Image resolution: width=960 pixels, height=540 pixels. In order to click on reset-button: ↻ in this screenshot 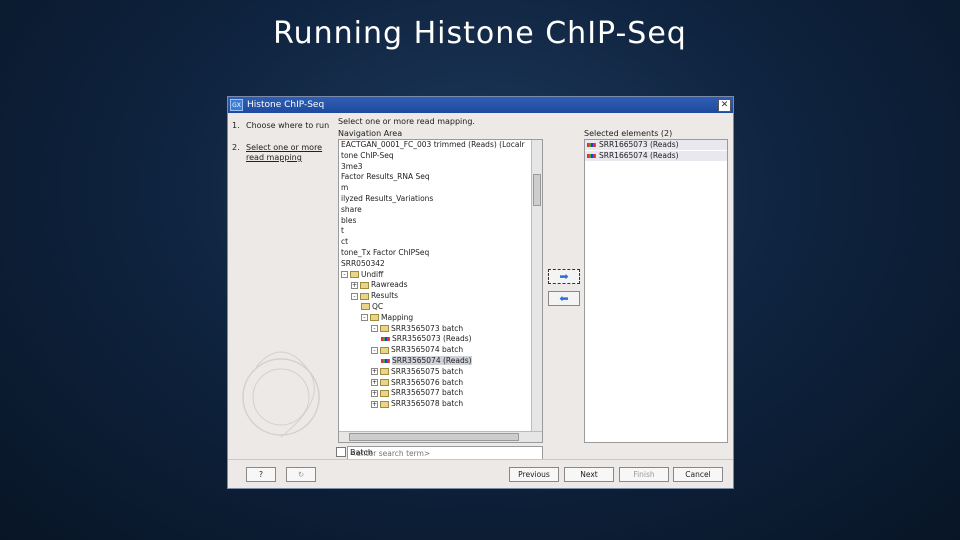, I will do `click(301, 474)`.